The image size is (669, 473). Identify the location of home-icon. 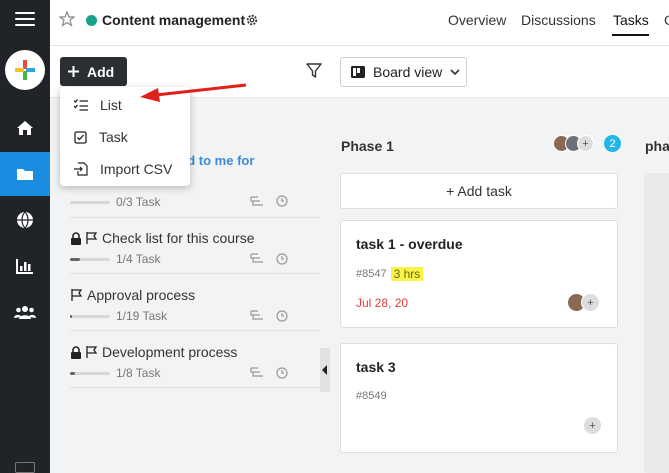
(25, 128).